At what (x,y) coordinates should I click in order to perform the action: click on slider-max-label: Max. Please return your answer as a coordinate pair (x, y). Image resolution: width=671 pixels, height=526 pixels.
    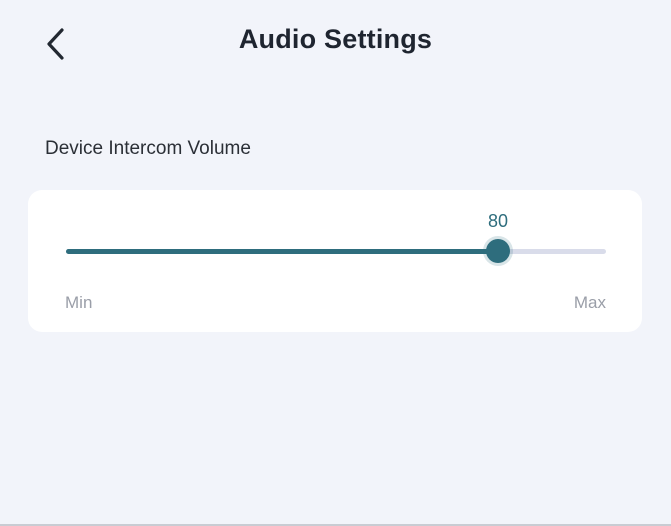
    Looking at the image, I should click on (589, 302).